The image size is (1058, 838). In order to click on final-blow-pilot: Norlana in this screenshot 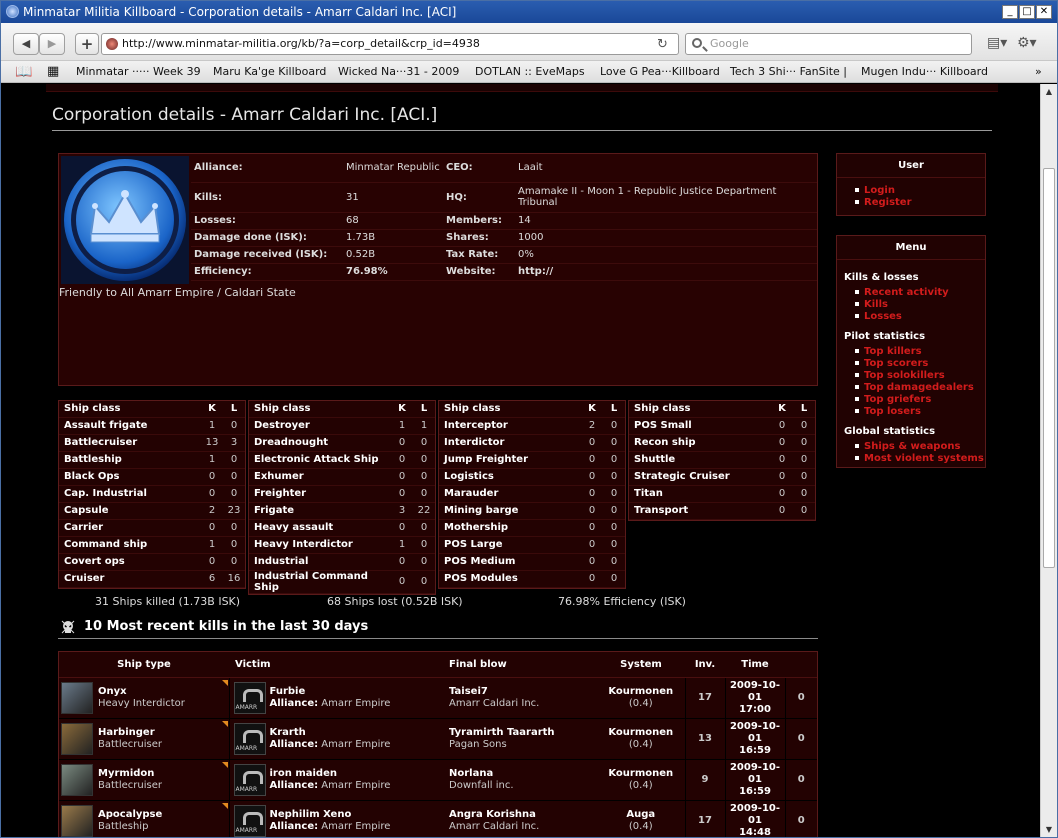, I will do `click(471, 773)`.